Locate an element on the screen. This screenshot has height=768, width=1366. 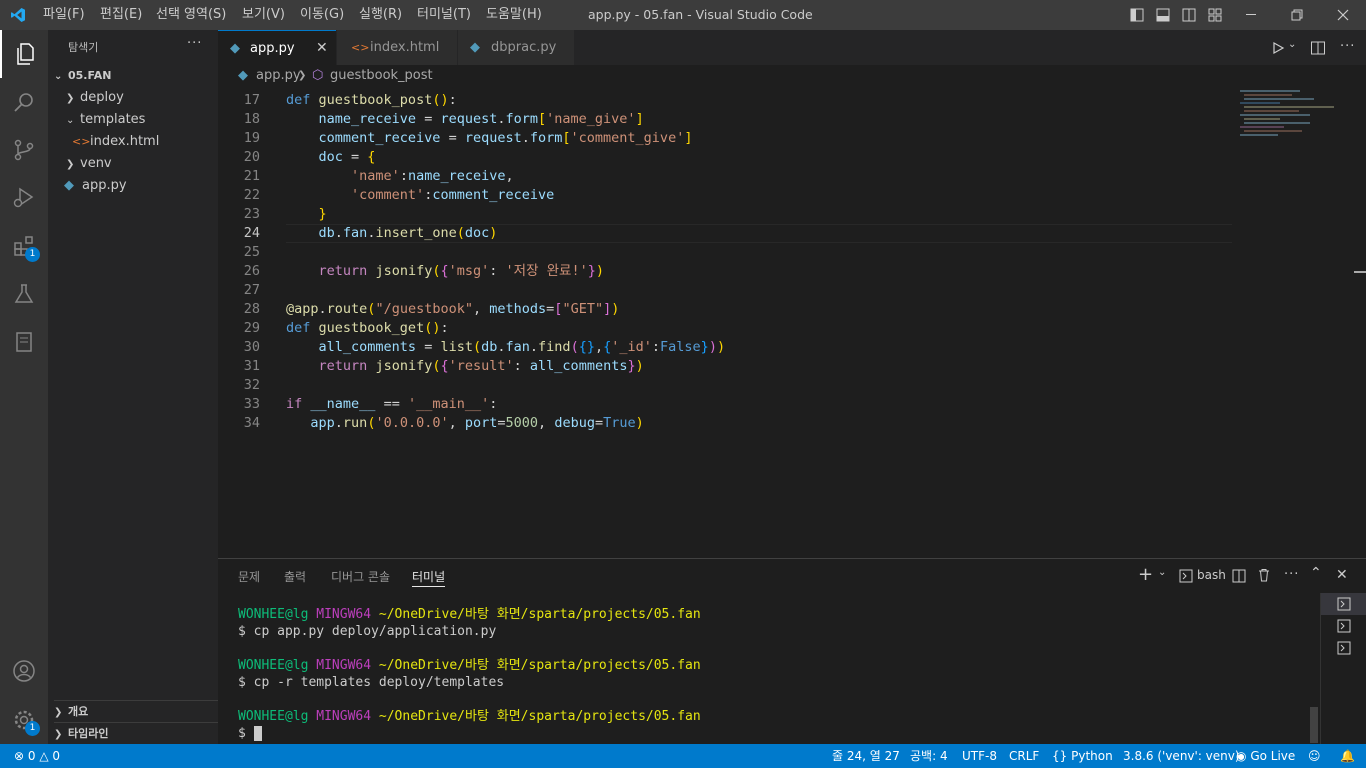
code-line: def guestbook_get(): is located at coordinates (367, 328).